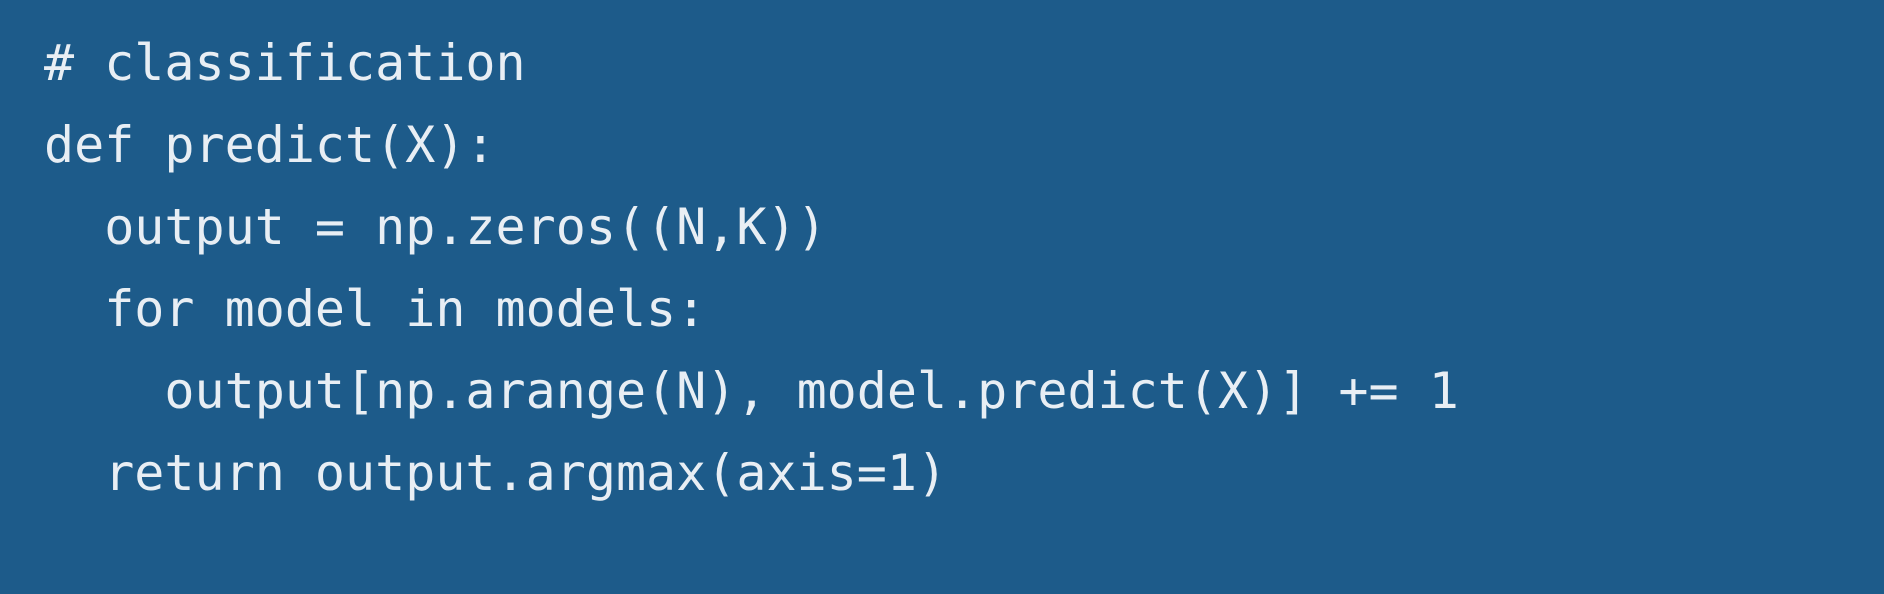 The width and height of the screenshot is (1884, 594). What do you see at coordinates (270, 145) in the screenshot?
I see `code-def-line: def predict(X):` at bounding box center [270, 145].